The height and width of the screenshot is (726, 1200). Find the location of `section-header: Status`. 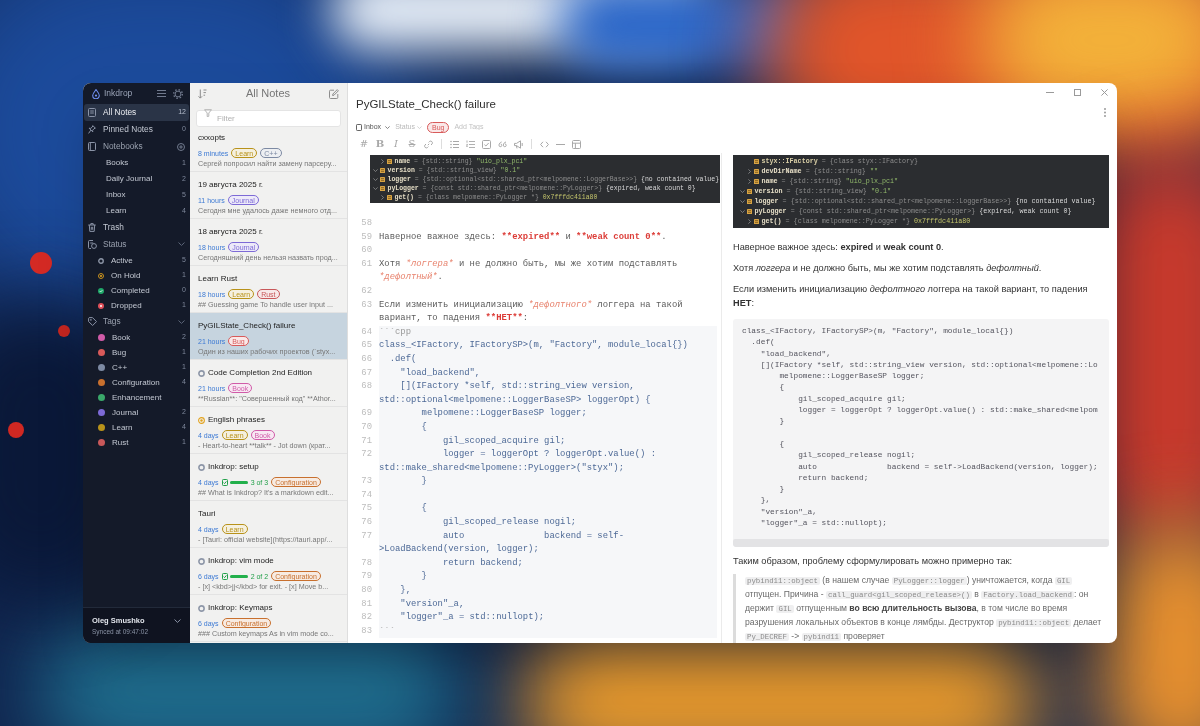

section-header: Status is located at coordinates (136, 244).